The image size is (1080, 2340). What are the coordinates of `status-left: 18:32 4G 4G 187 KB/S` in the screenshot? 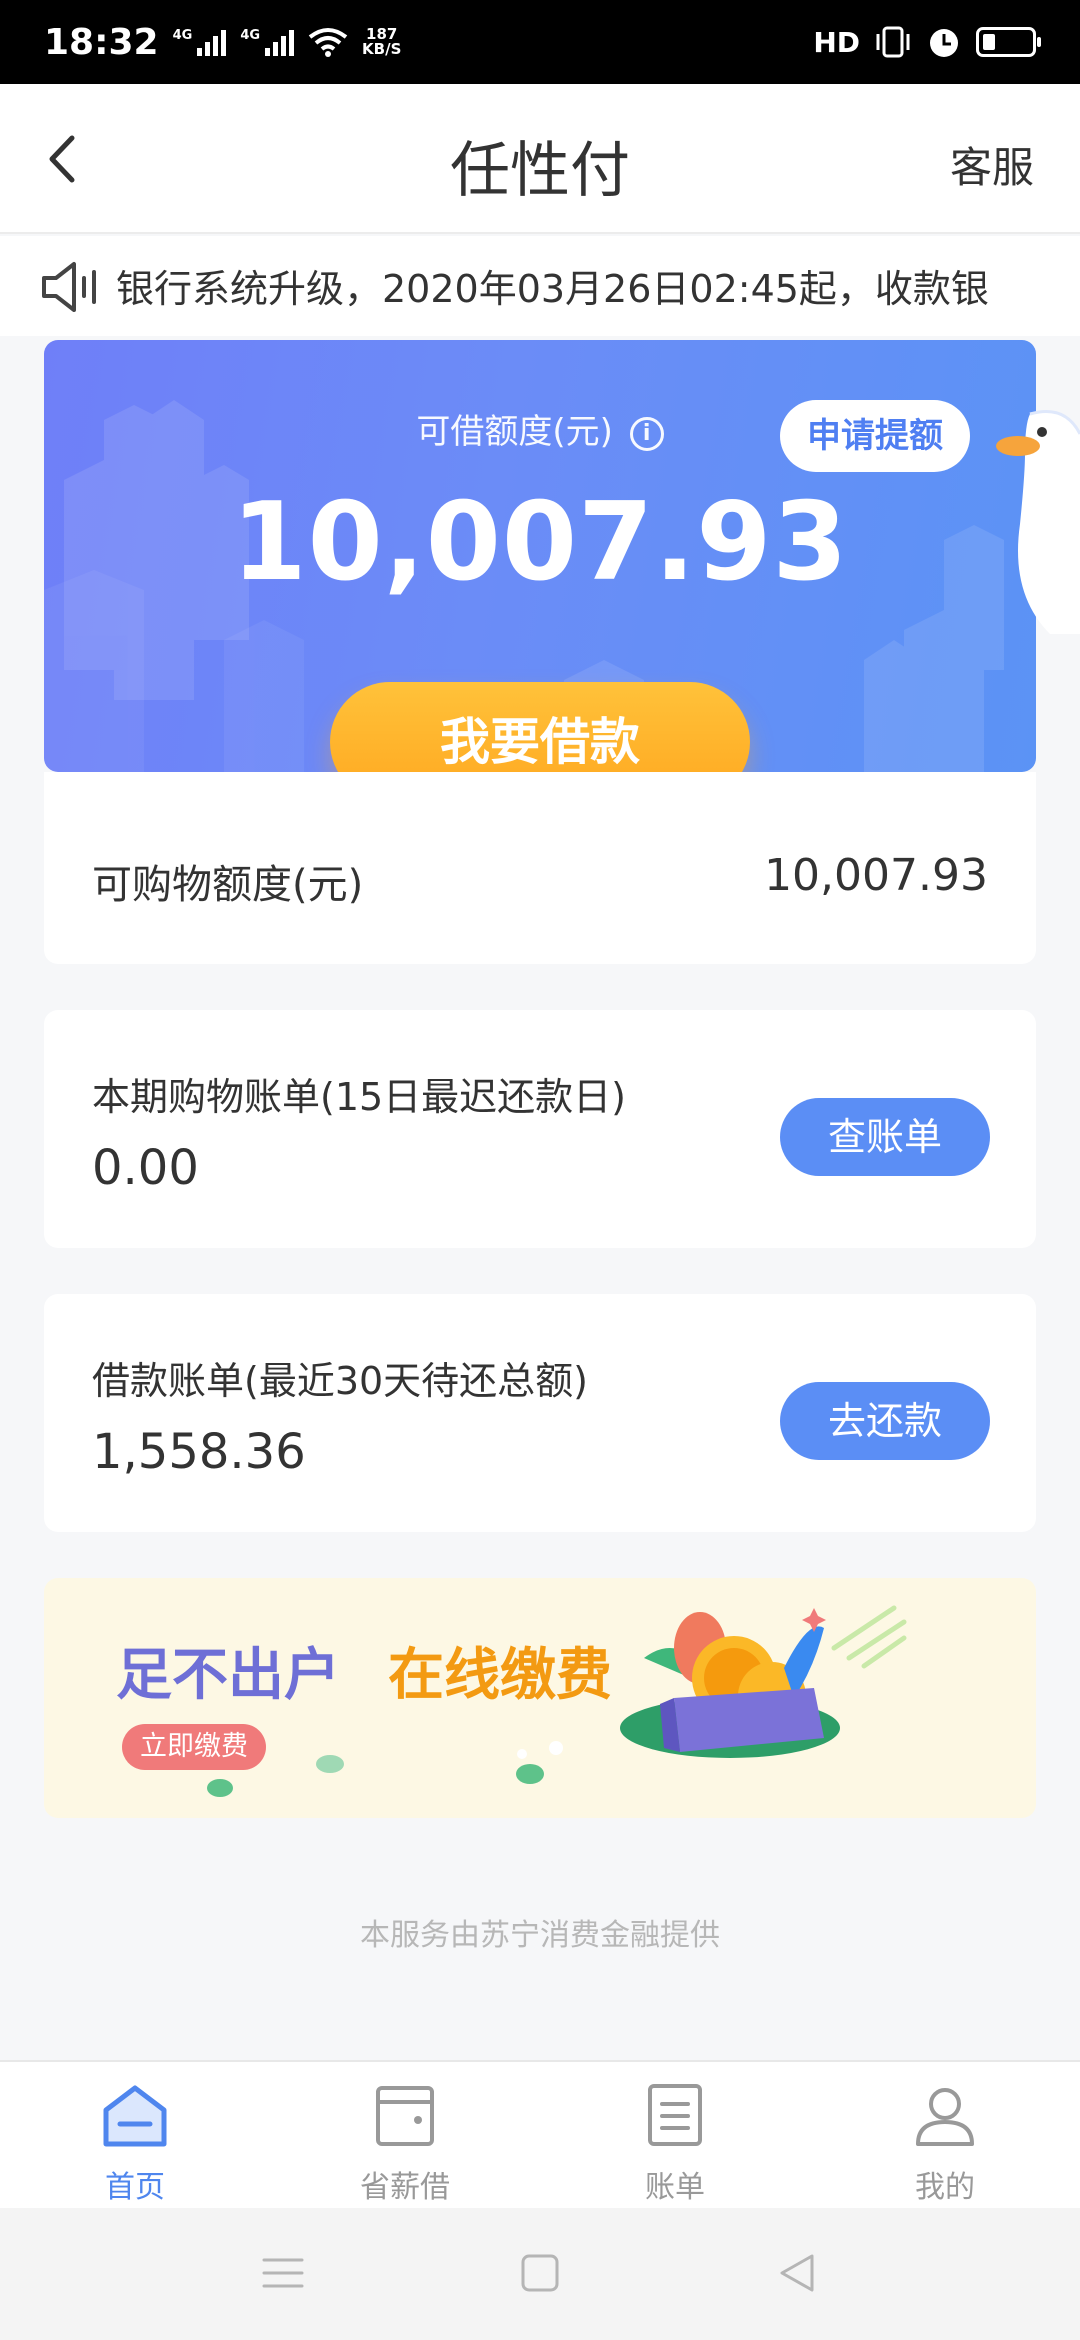 It's located at (222, 42).